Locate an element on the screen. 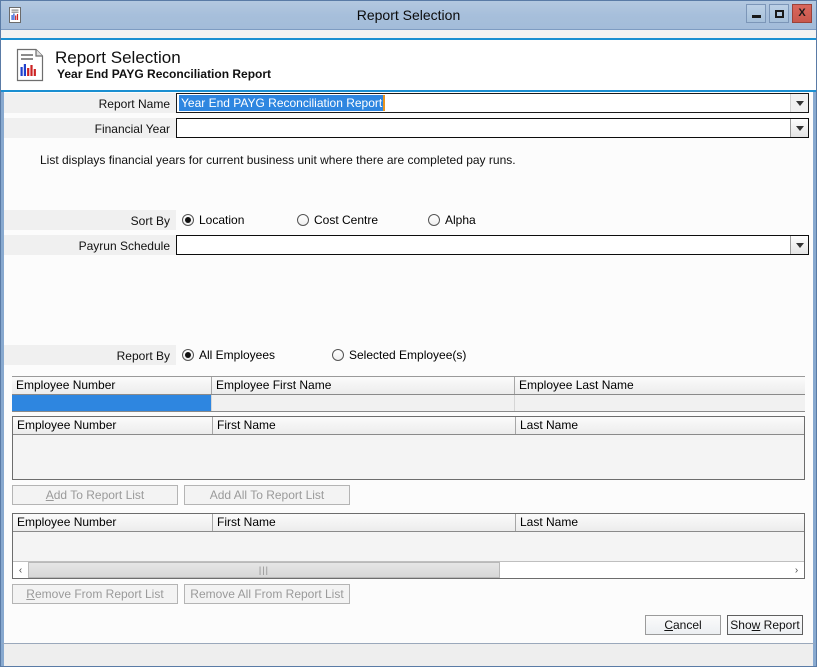 This screenshot has height=667, width=817. report-by-options: All Employees Selected Employee(s) is located at coordinates (327, 355).